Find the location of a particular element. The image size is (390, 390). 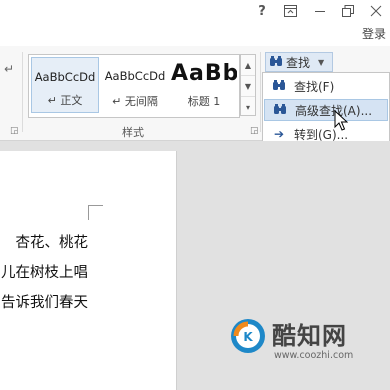

styles-group-label: 样式 is located at coordinates (133, 132).